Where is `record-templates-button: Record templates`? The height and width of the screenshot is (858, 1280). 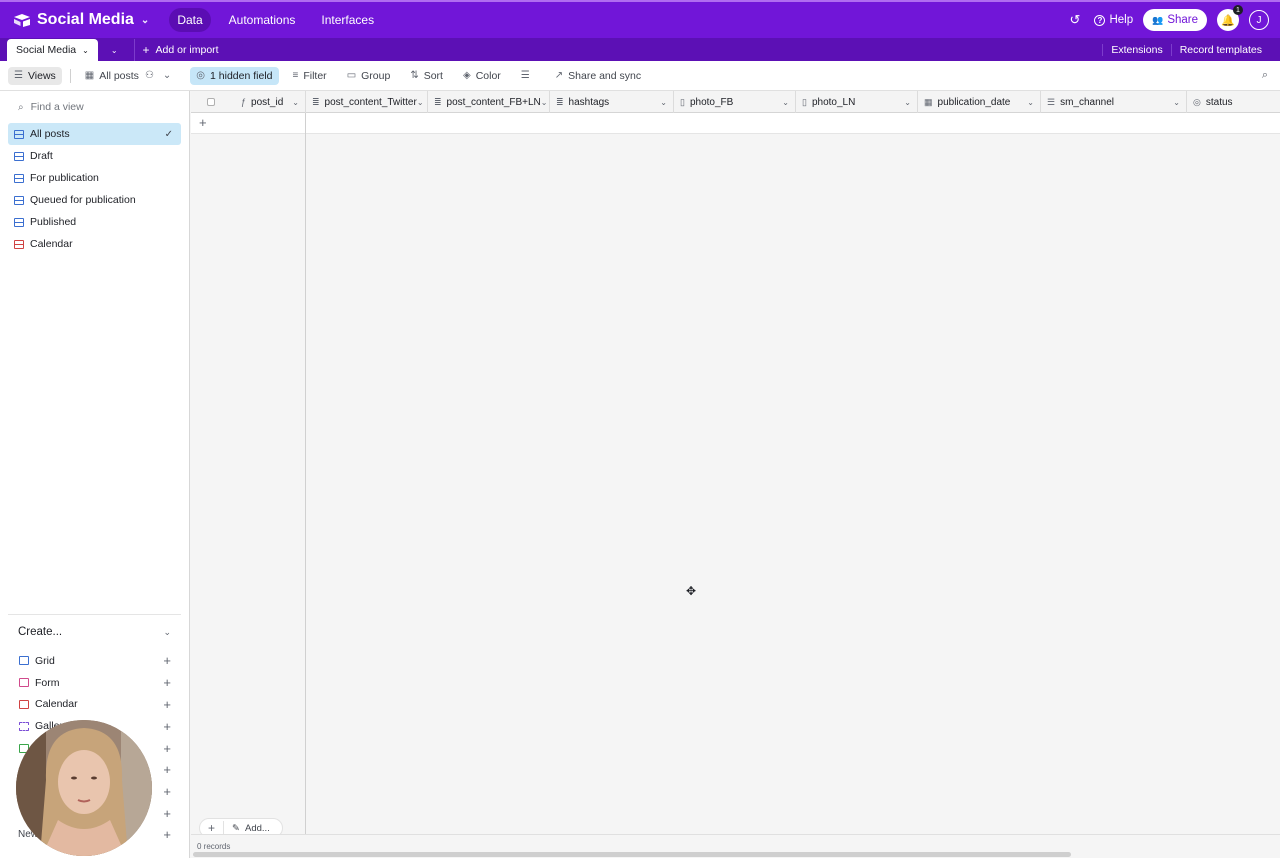 record-templates-button: Record templates is located at coordinates (1225, 50).